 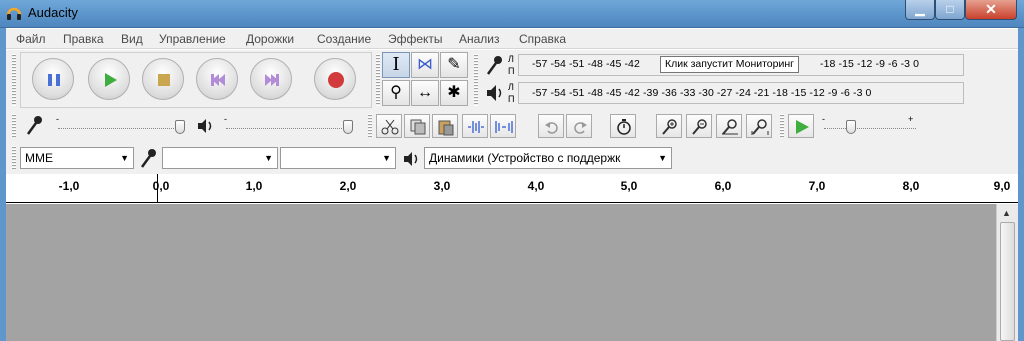 What do you see at coordinates (225, 119) in the screenshot?
I see `playback-volume-min-mark: -` at bounding box center [225, 119].